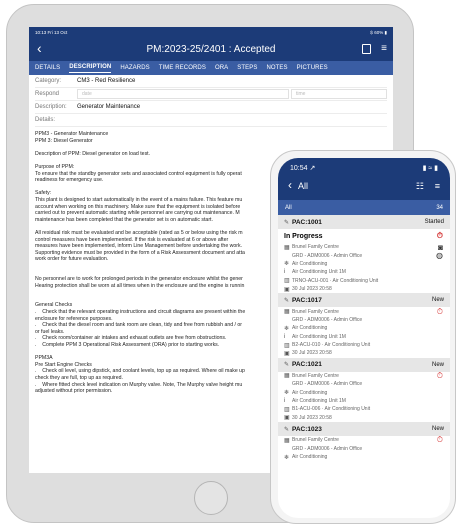 Image resolution: width=459 pixels, height=529 pixels. I want to click on description-label: Description:, so click(51, 107).